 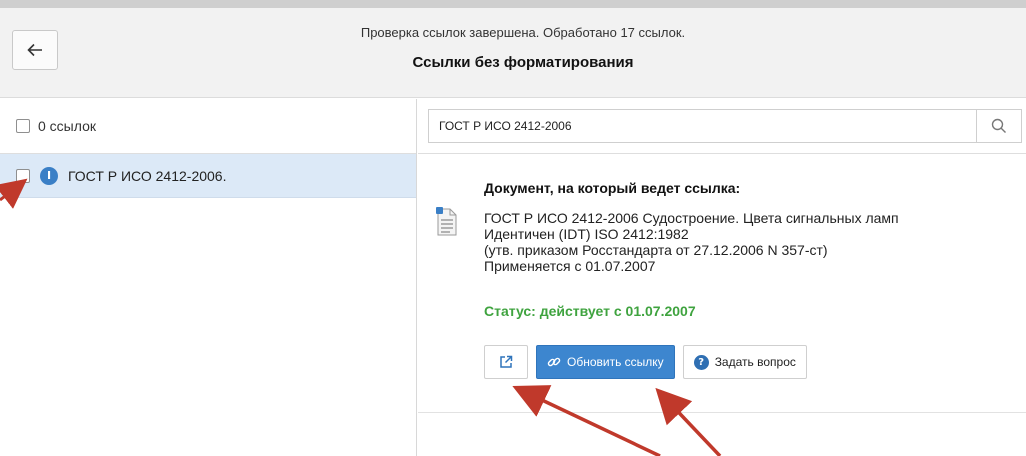 What do you see at coordinates (23, 175) in the screenshot?
I see `item-checkbox` at bounding box center [23, 175].